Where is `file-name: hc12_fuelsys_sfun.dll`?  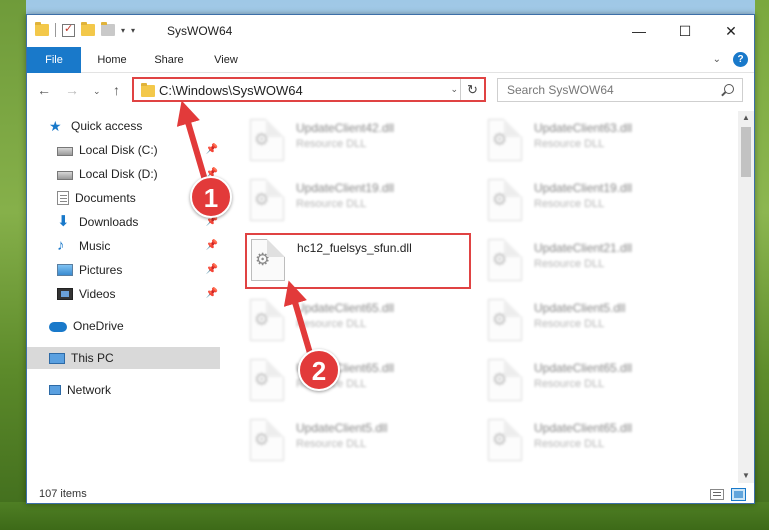
file-name: hc12_fuelsys_sfun.dll is located at coordinates (354, 248).